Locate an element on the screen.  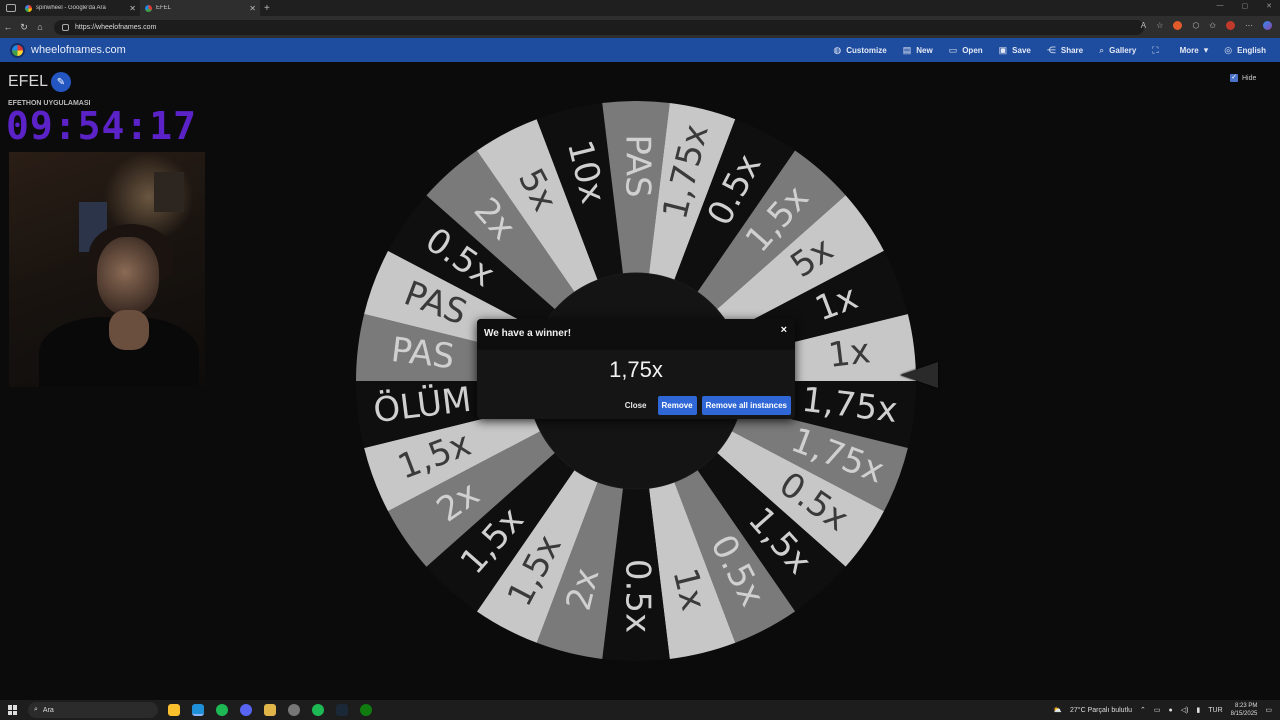
close-button: Close is located at coordinates (636, 405).